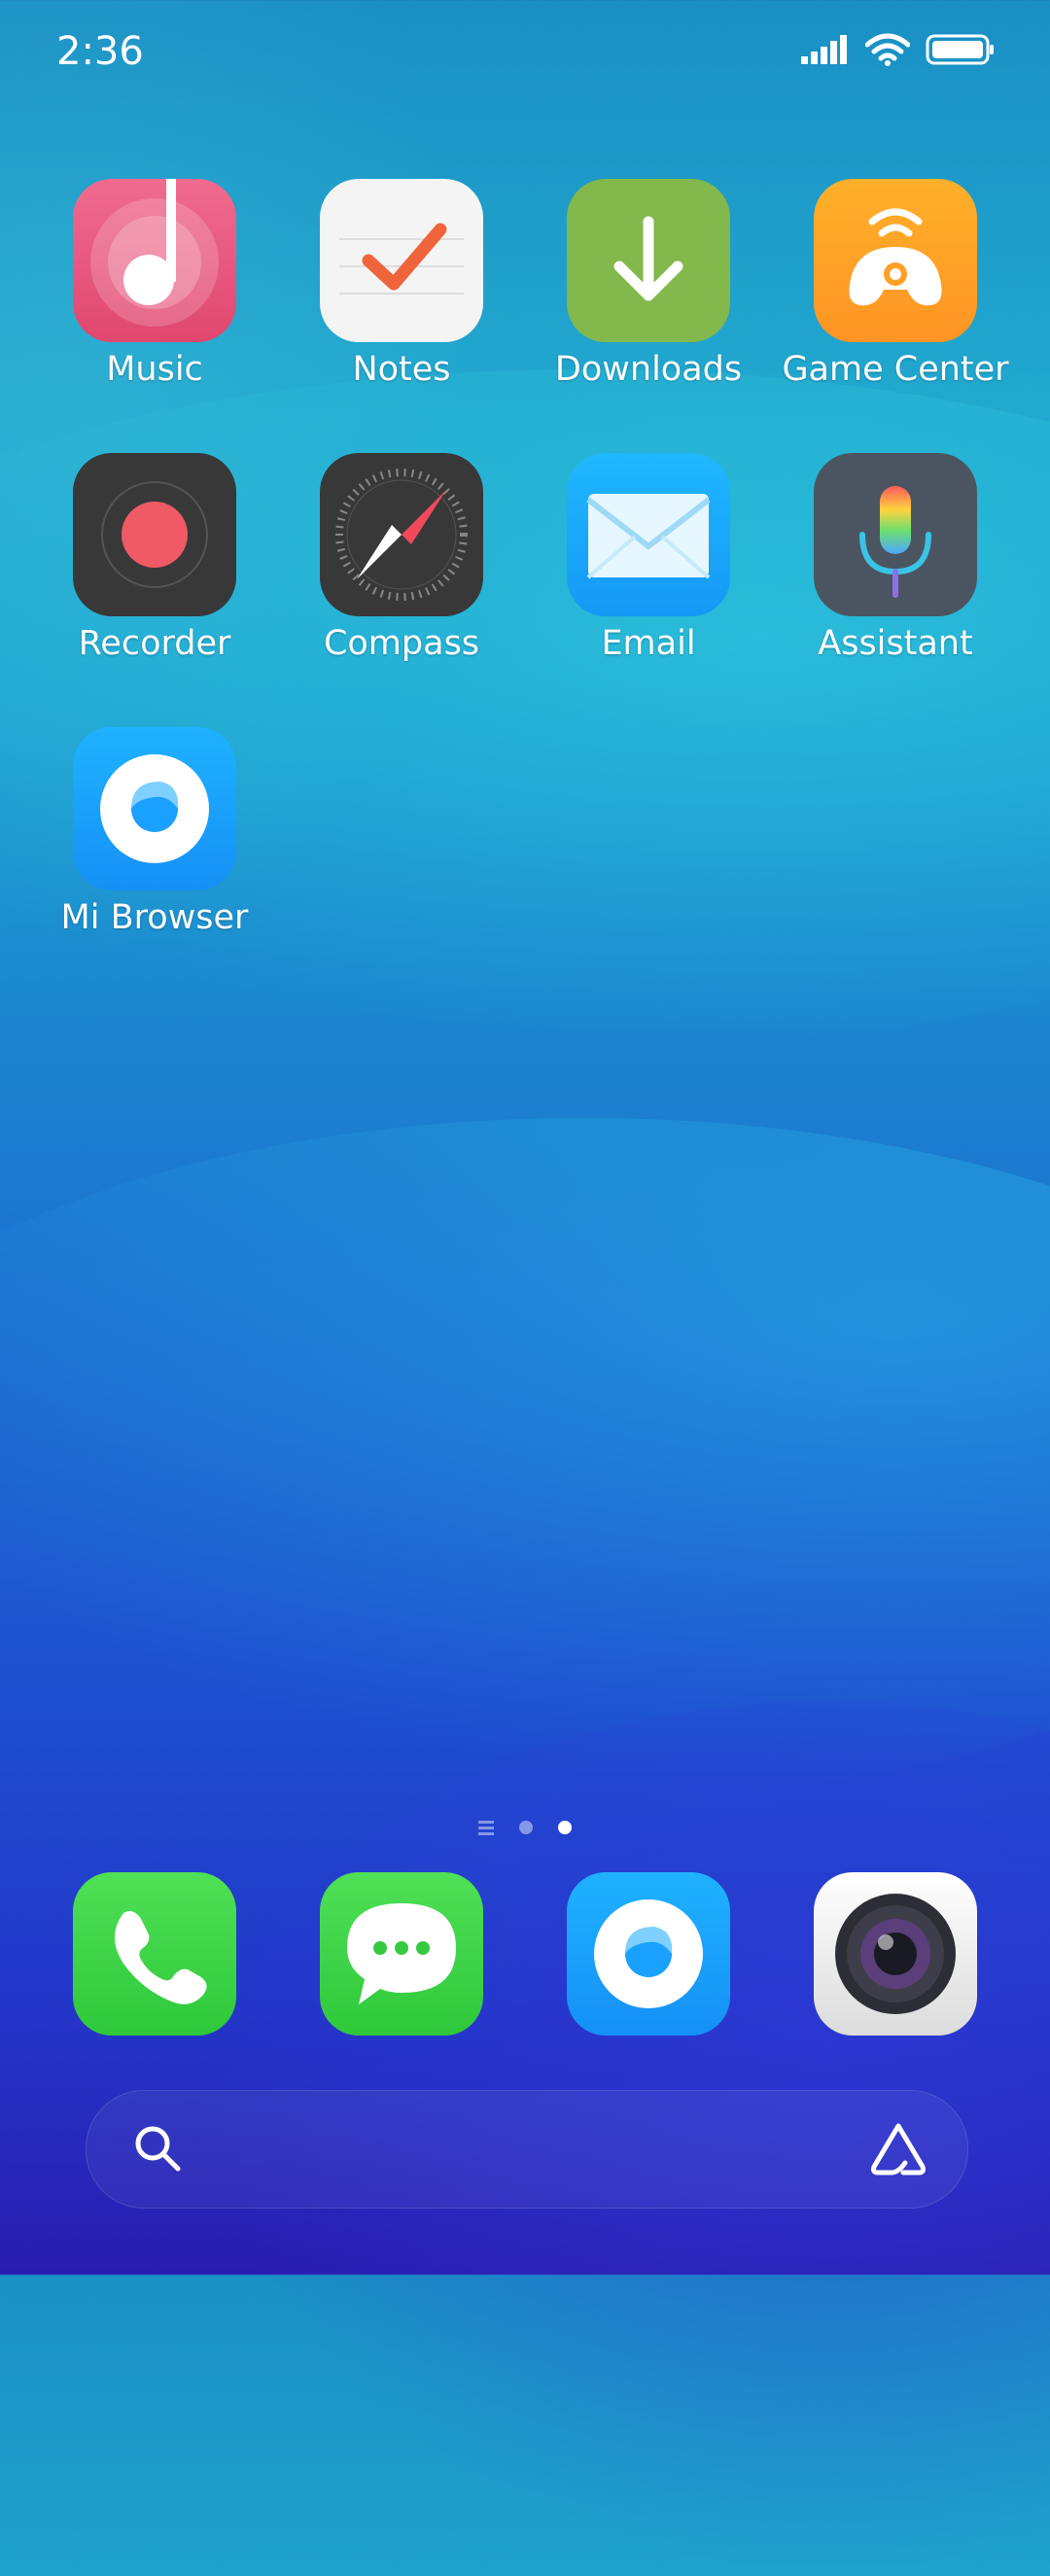 Image resolution: width=1050 pixels, height=2576 pixels. I want to click on page-indicator, so click(525, 1827).